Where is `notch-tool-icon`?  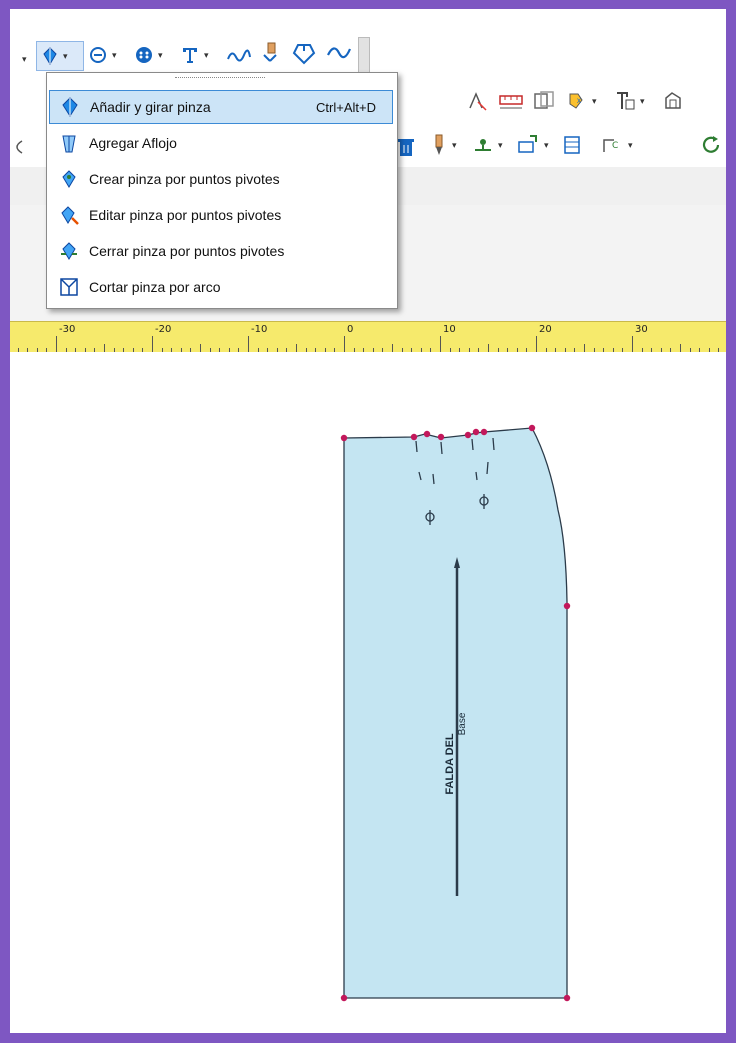
notch-tool-icon is located at coordinates (304, 54).